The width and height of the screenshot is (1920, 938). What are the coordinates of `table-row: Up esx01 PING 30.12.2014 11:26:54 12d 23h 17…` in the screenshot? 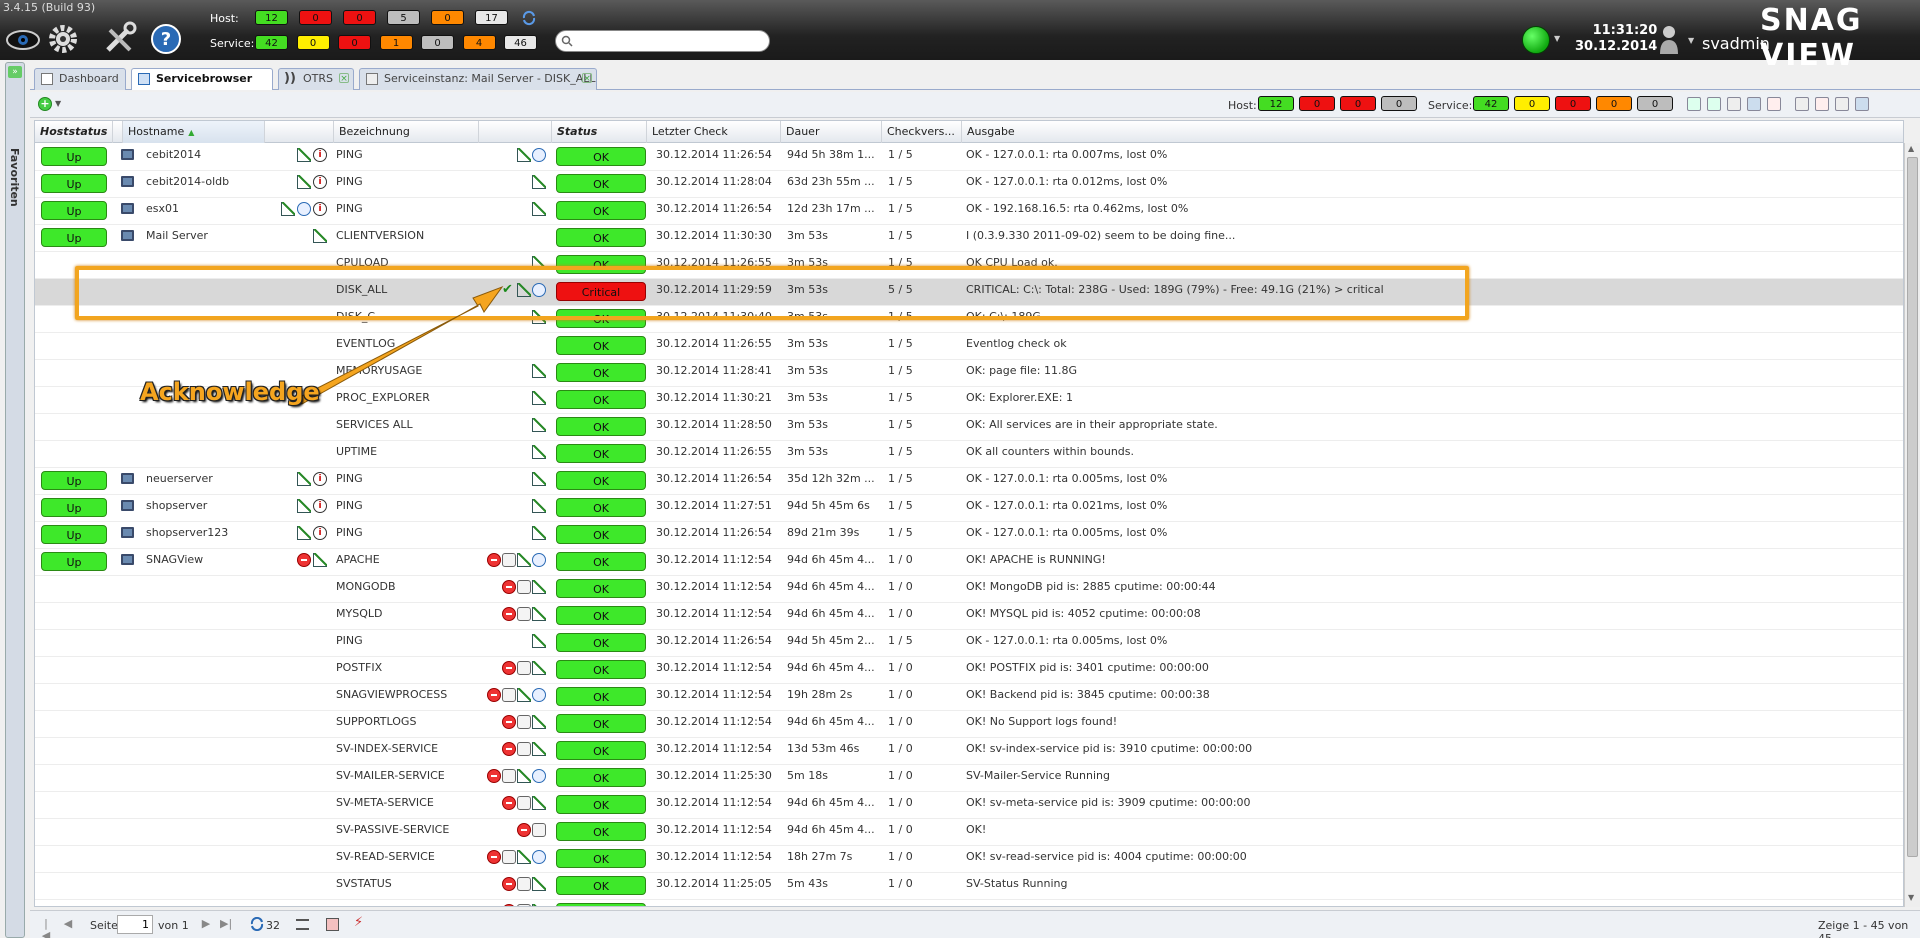 It's located at (969, 211).